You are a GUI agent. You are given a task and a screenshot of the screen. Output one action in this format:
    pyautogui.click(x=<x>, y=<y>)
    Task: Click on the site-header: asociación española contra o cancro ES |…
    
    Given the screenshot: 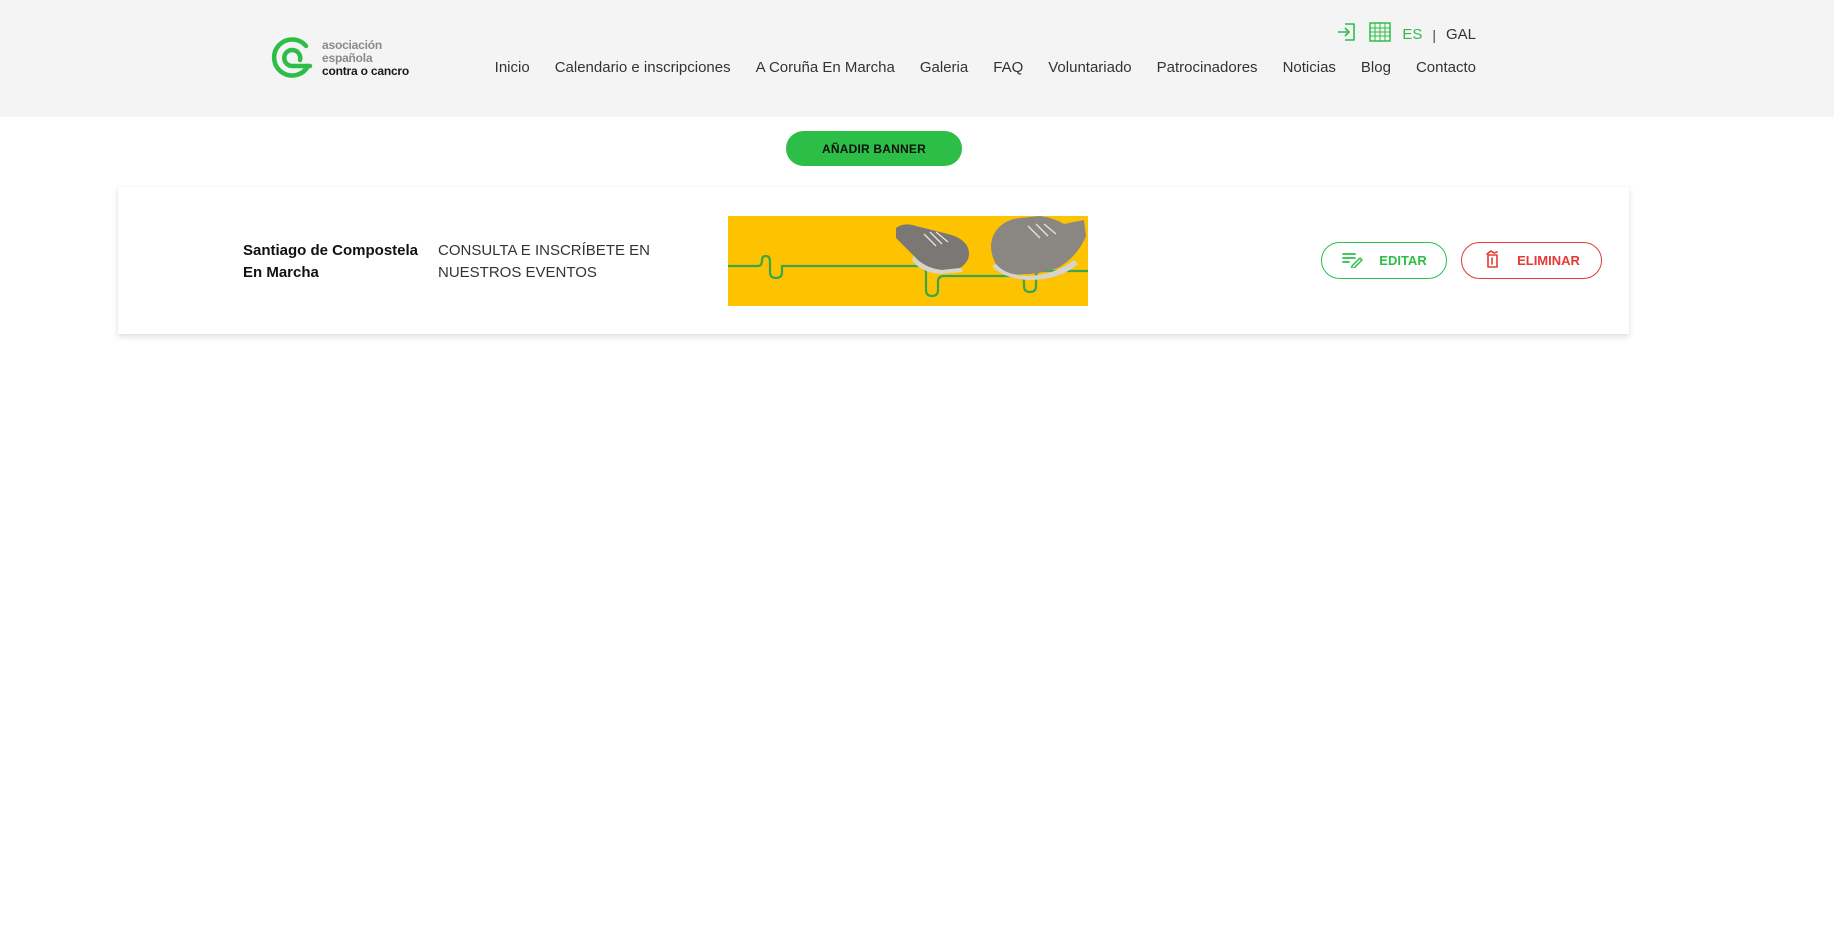 What is the action you would take?
    pyautogui.click(x=917, y=58)
    